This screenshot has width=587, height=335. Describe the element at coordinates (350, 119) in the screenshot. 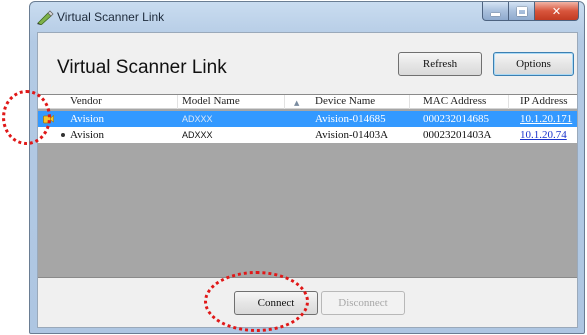

I see `device-cell: Avision-014685` at that location.